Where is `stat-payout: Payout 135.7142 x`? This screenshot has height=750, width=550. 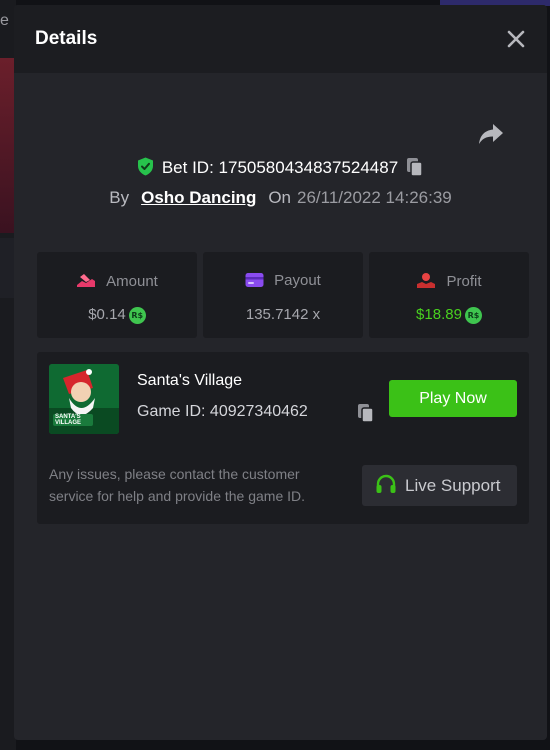
stat-payout: Payout 135.7142 x is located at coordinates (283, 295).